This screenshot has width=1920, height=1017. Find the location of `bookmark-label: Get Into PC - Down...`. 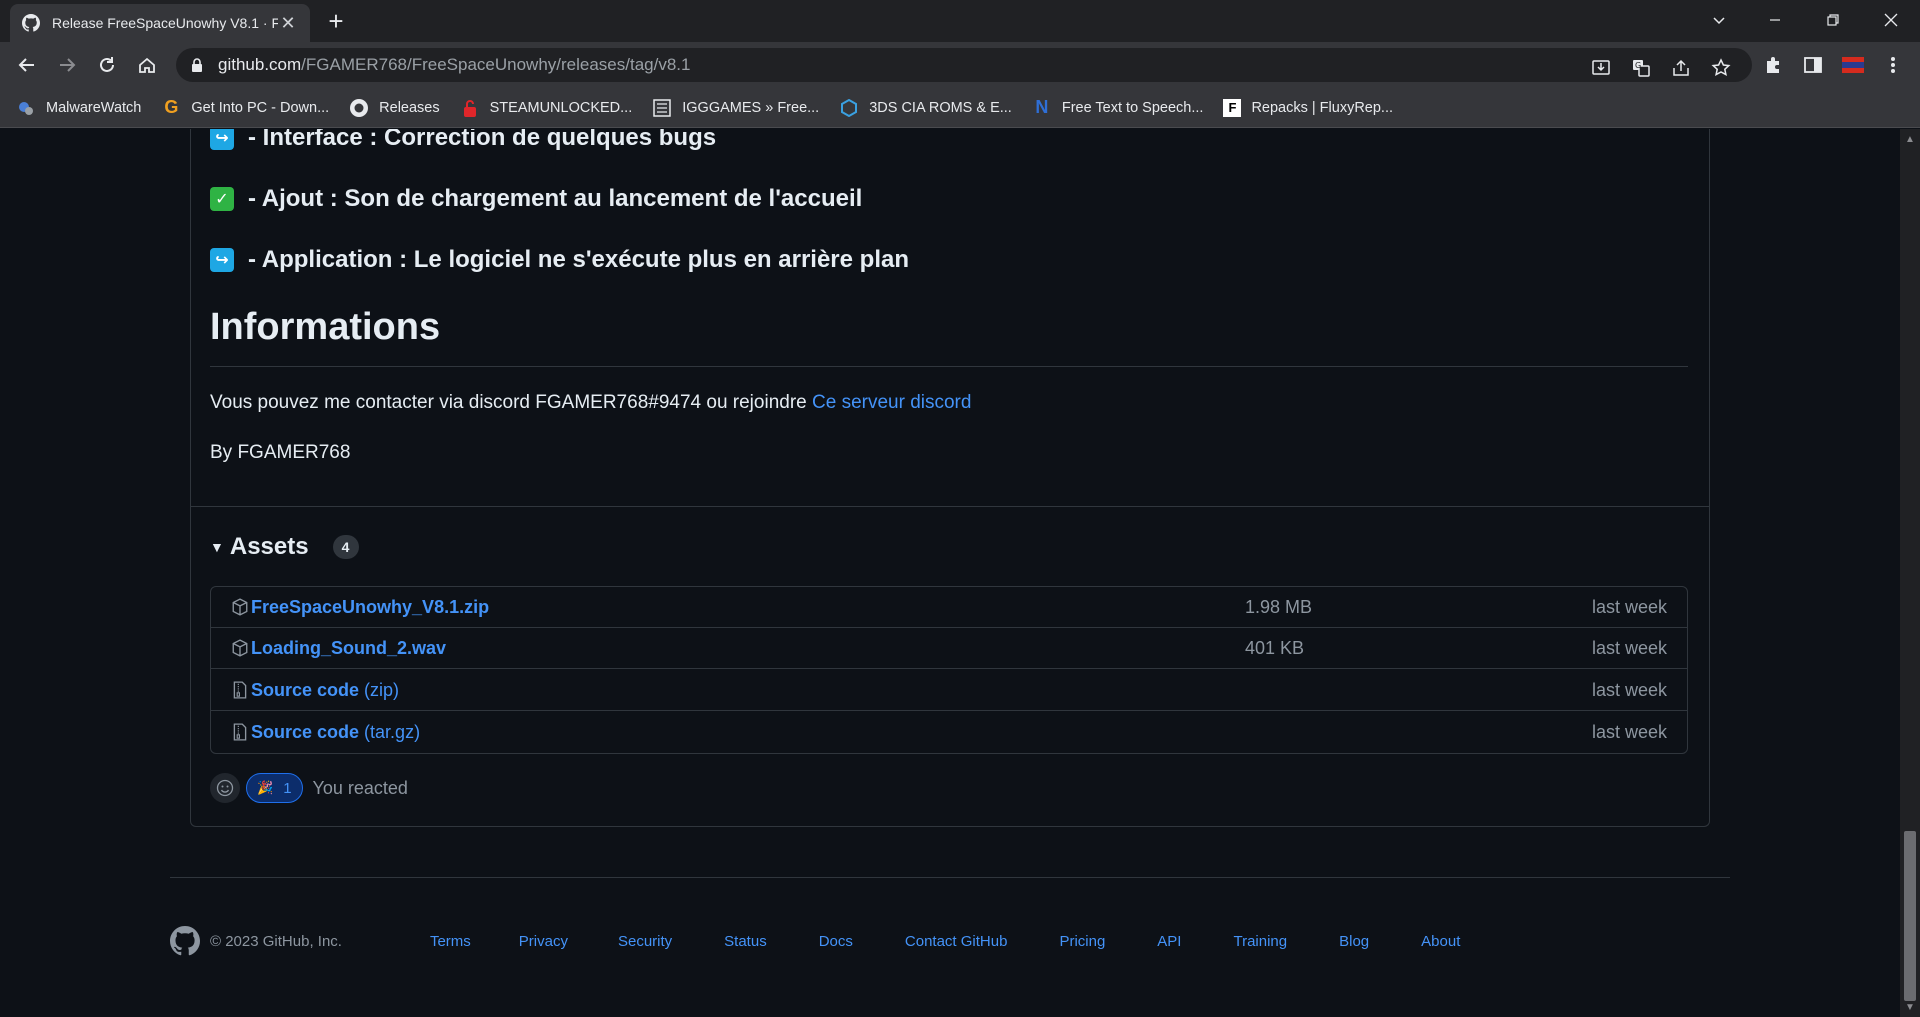

bookmark-label: Get Into PC - Down... is located at coordinates (260, 107).